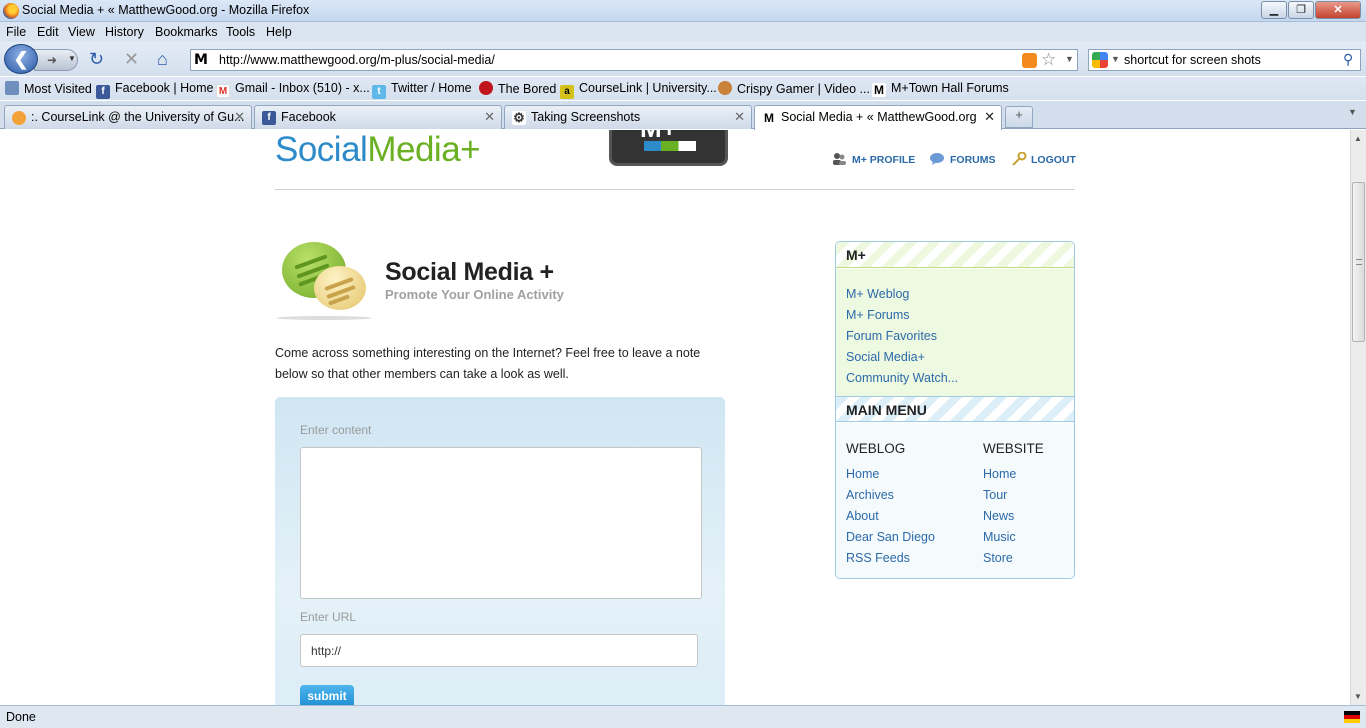 The width and height of the screenshot is (1366, 728). What do you see at coordinates (668, 148) in the screenshot?
I see `mplus-badge: M+` at bounding box center [668, 148].